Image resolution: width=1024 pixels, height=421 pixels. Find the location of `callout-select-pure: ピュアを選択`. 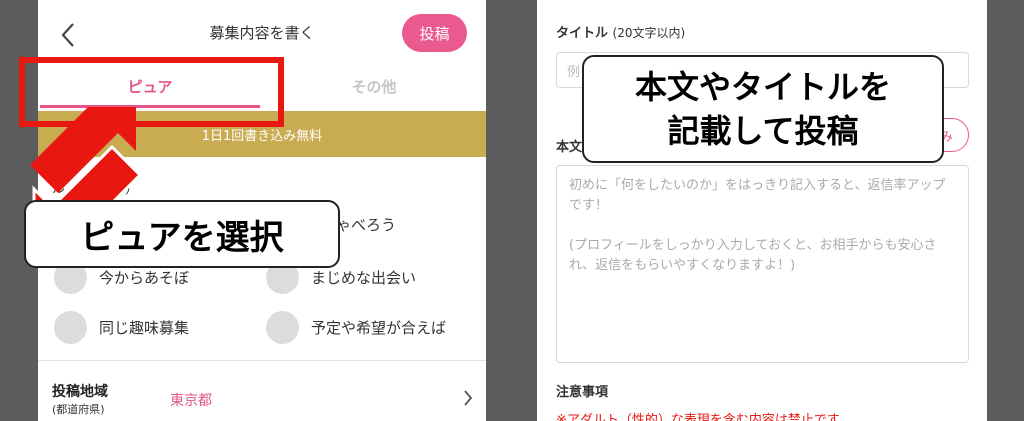

callout-select-pure: ピュアを選択 is located at coordinates (182, 234).